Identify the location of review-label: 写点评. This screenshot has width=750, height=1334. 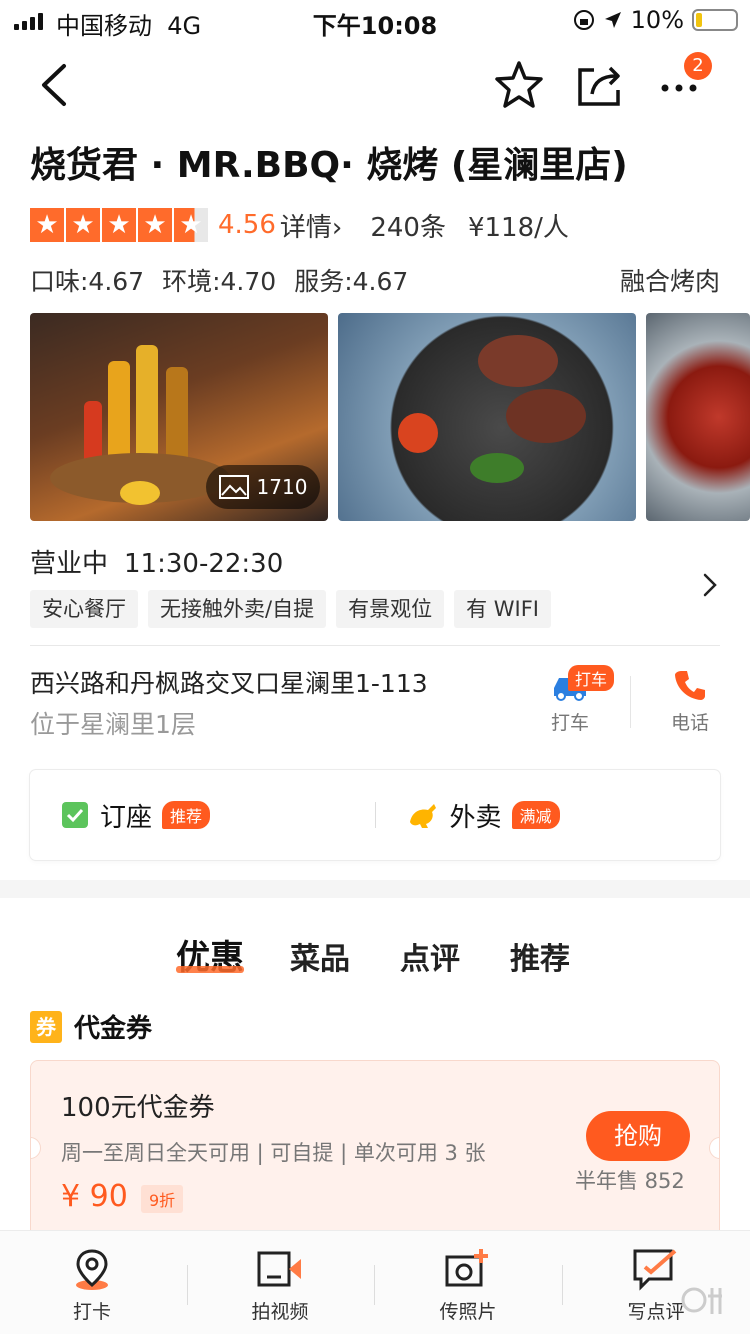
(656, 1312).